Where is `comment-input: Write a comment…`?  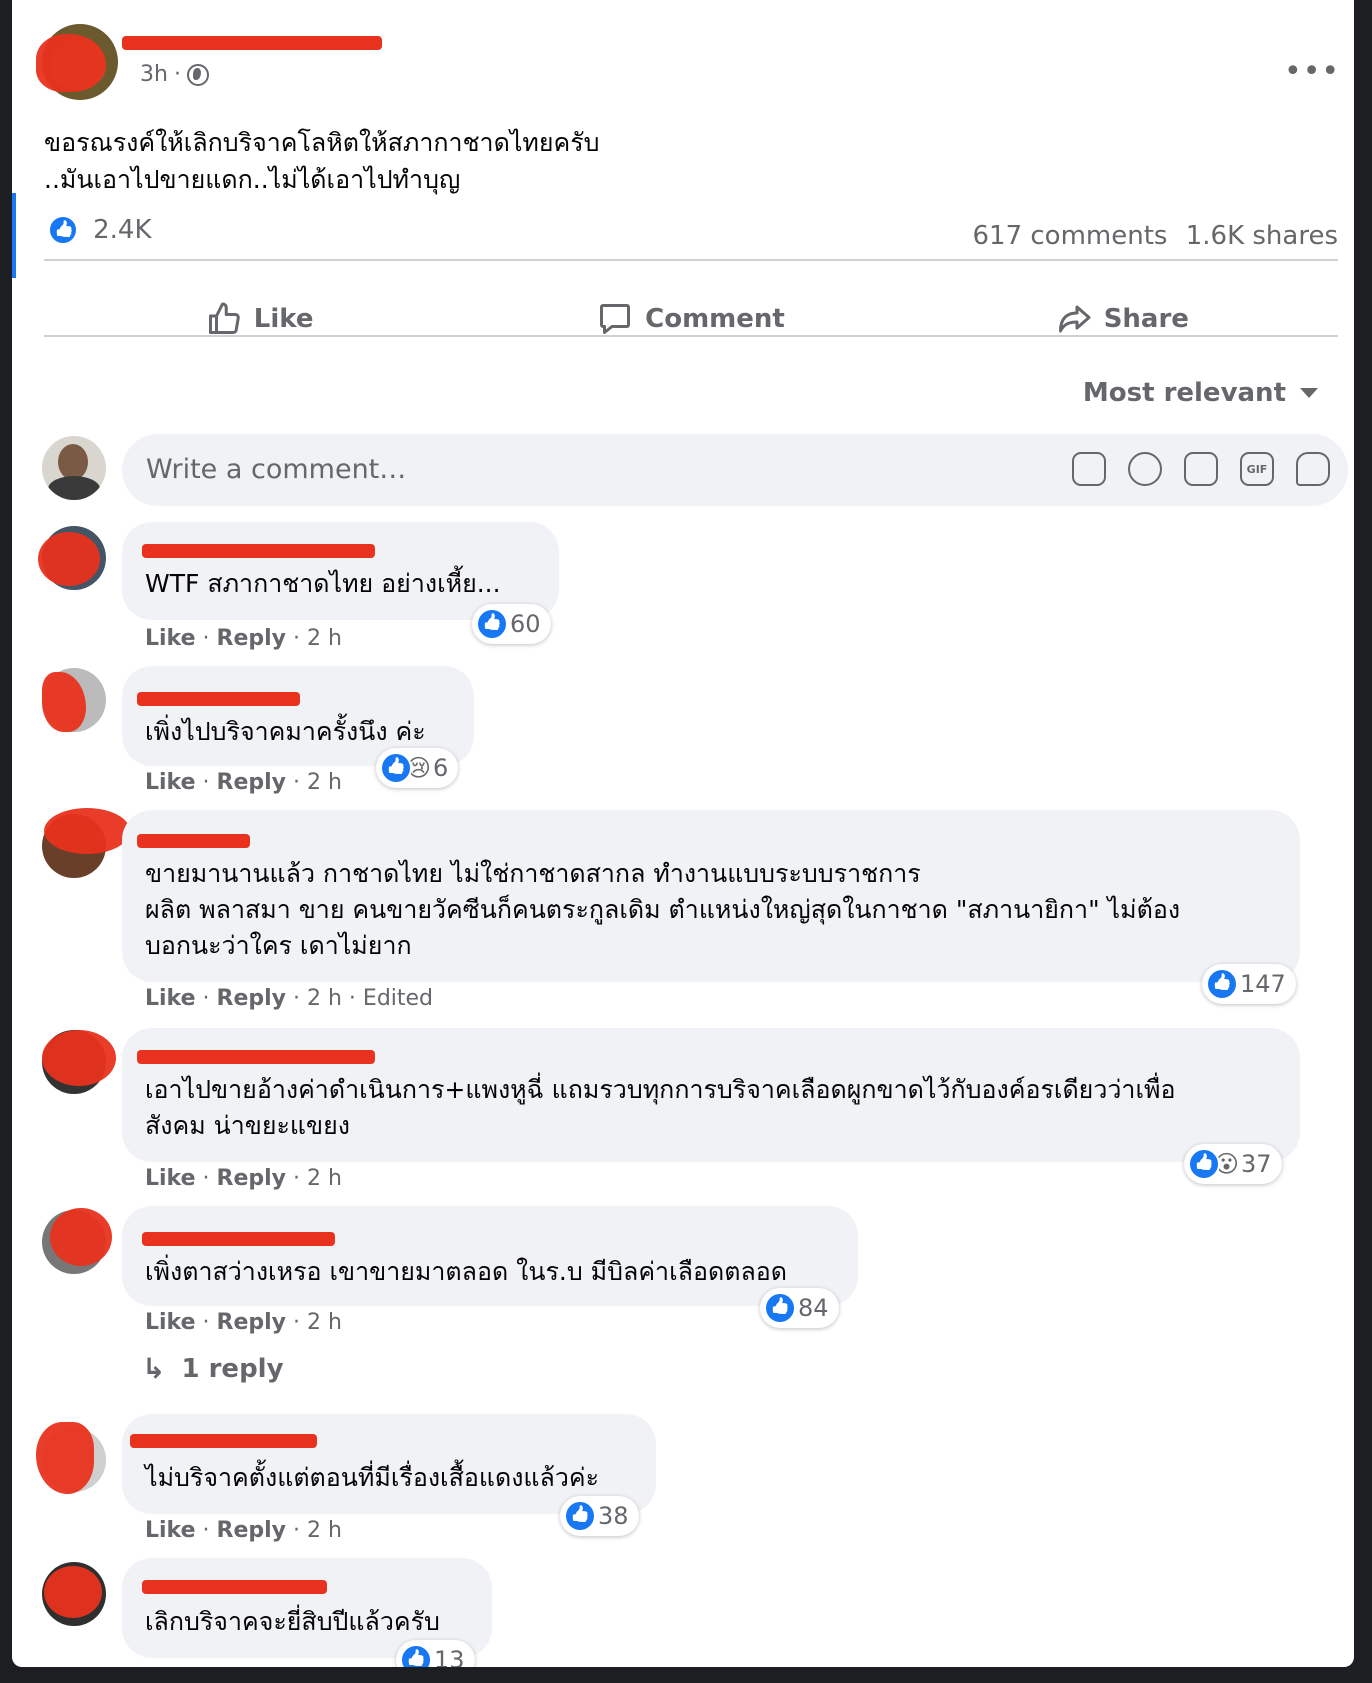 comment-input: Write a comment… is located at coordinates (276, 469).